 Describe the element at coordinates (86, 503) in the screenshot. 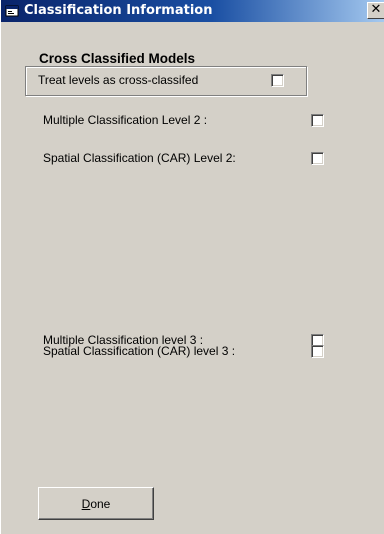

I see `done-button-mnemonic: D` at that location.